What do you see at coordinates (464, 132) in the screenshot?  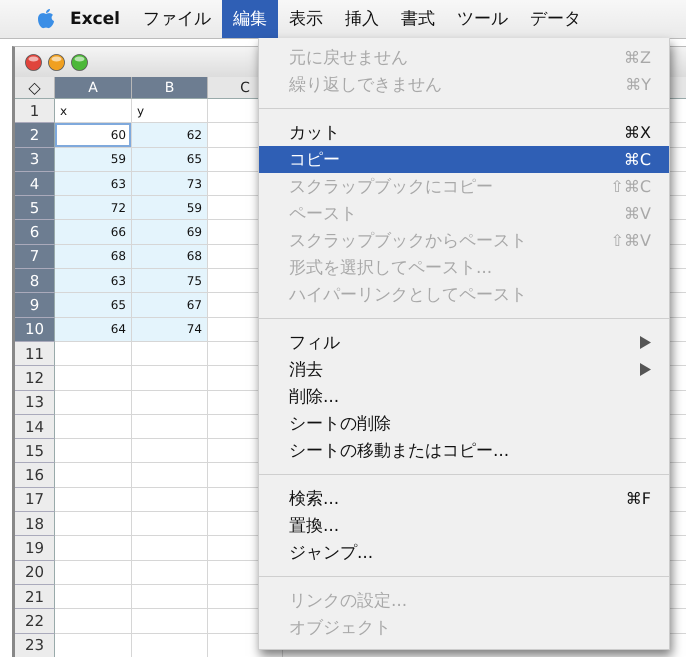 I see `menu-item: カット ⌘X` at bounding box center [464, 132].